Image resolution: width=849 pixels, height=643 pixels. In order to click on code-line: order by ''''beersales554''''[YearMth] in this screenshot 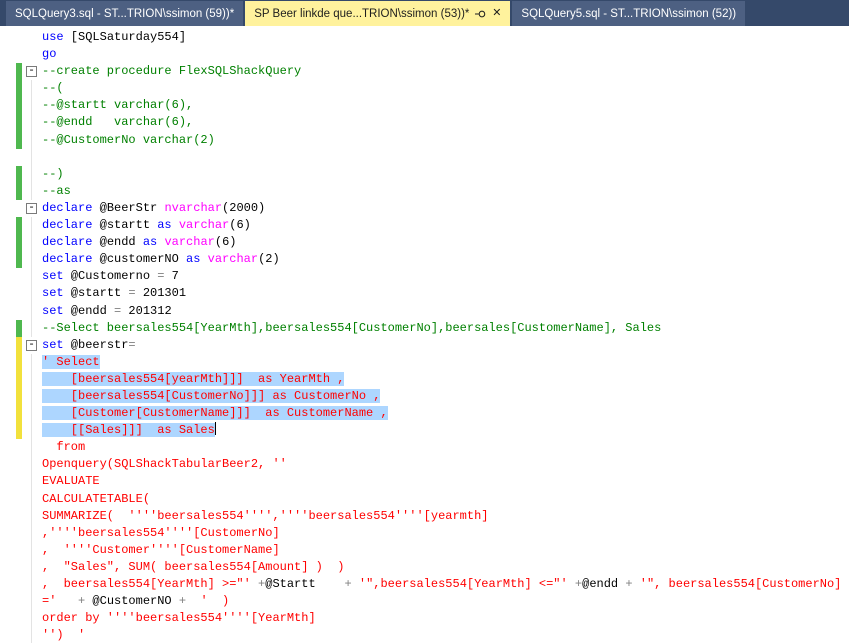, I will do `click(424, 619)`.